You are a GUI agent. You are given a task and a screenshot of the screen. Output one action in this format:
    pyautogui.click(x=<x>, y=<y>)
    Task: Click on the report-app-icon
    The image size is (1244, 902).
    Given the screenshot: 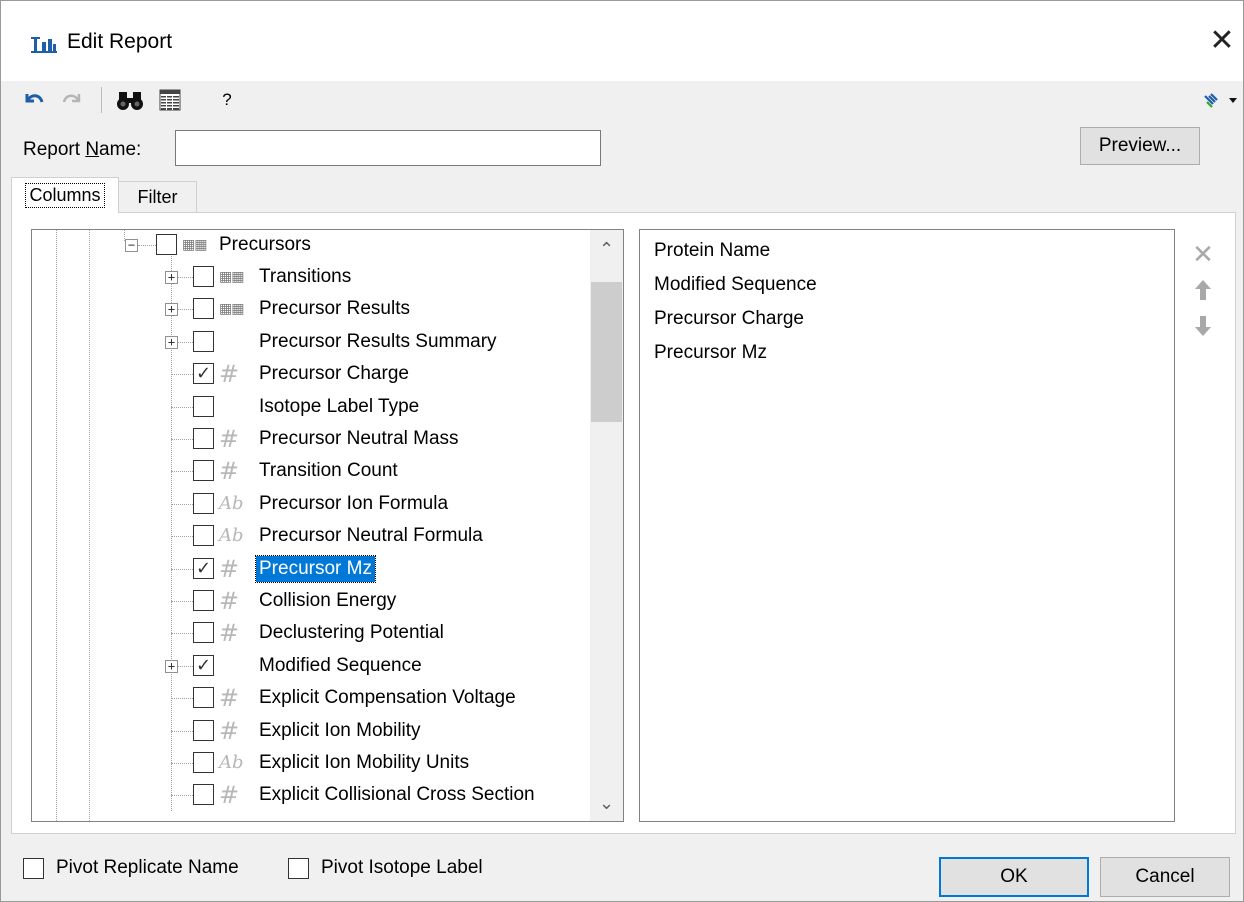 What is the action you would take?
    pyautogui.click(x=44, y=45)
    